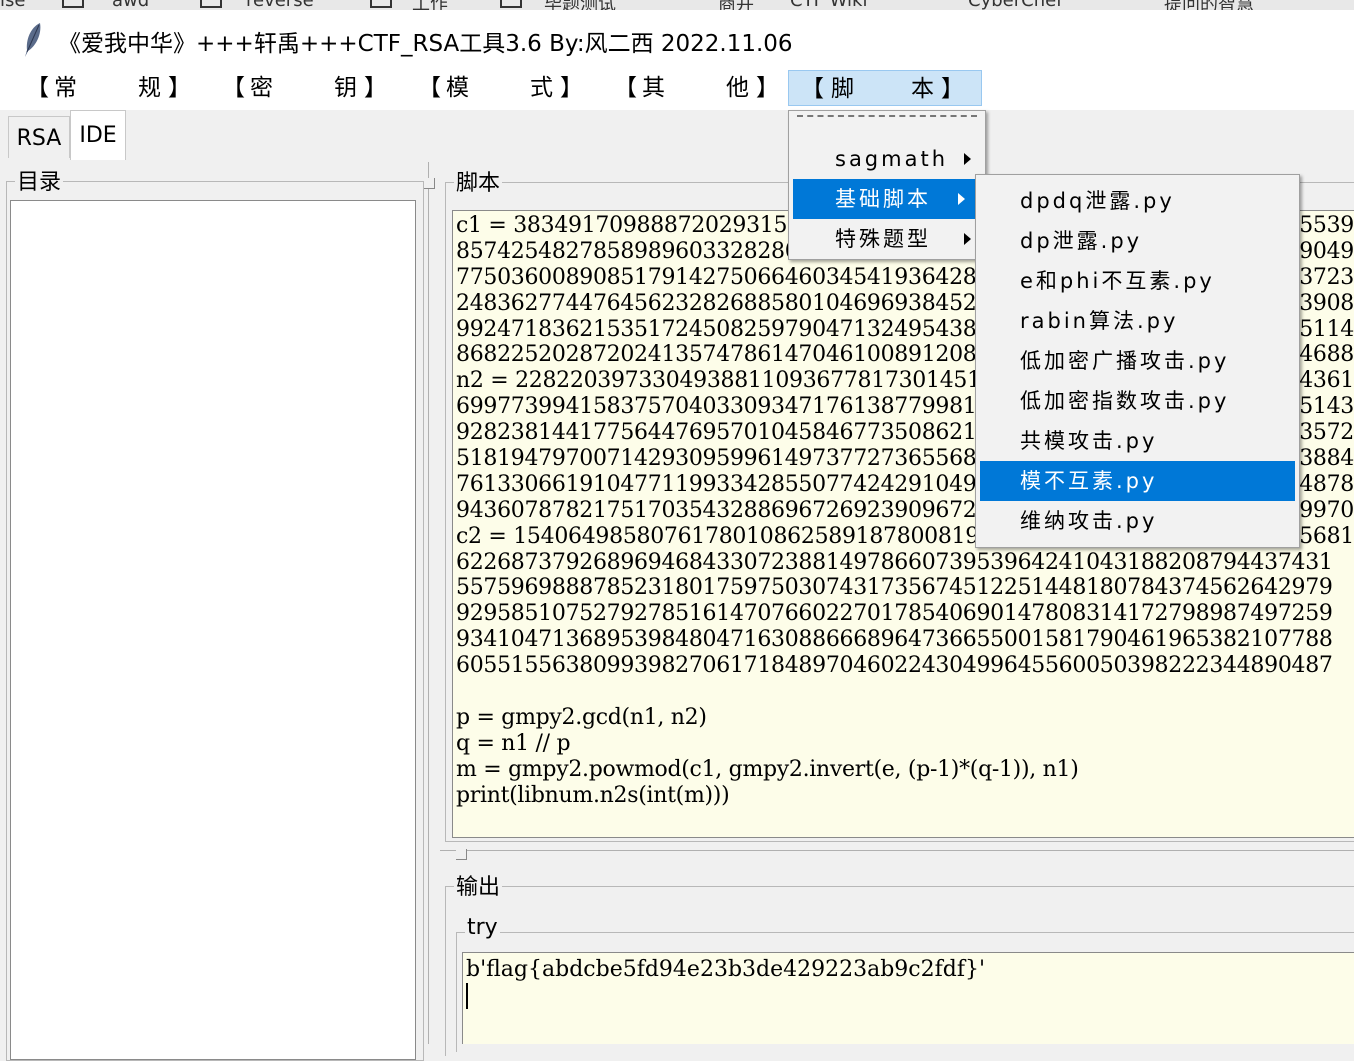  What do you see at coordinates (922, 89) in the screenshot?
I see `menu-script-c2: 本` at bounding box center [922, 89].